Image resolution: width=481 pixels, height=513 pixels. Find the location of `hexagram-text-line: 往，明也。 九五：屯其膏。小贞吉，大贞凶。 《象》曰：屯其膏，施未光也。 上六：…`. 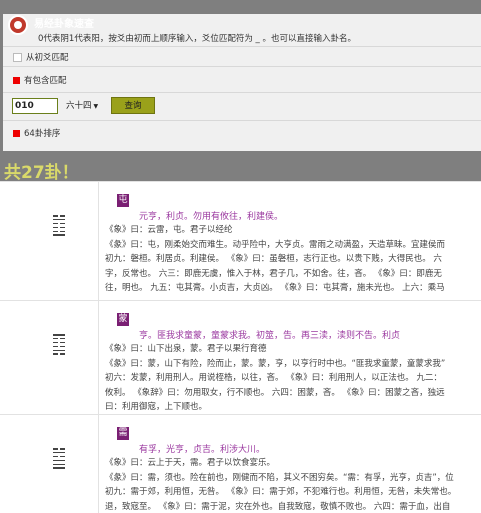

hexagram-text-line: 往，明也。 九五：屯其膏。小贞吉，大贞凶。 《象》曰：屯其膏，施未光也。 上六：… is located at coordinates (275, 288).